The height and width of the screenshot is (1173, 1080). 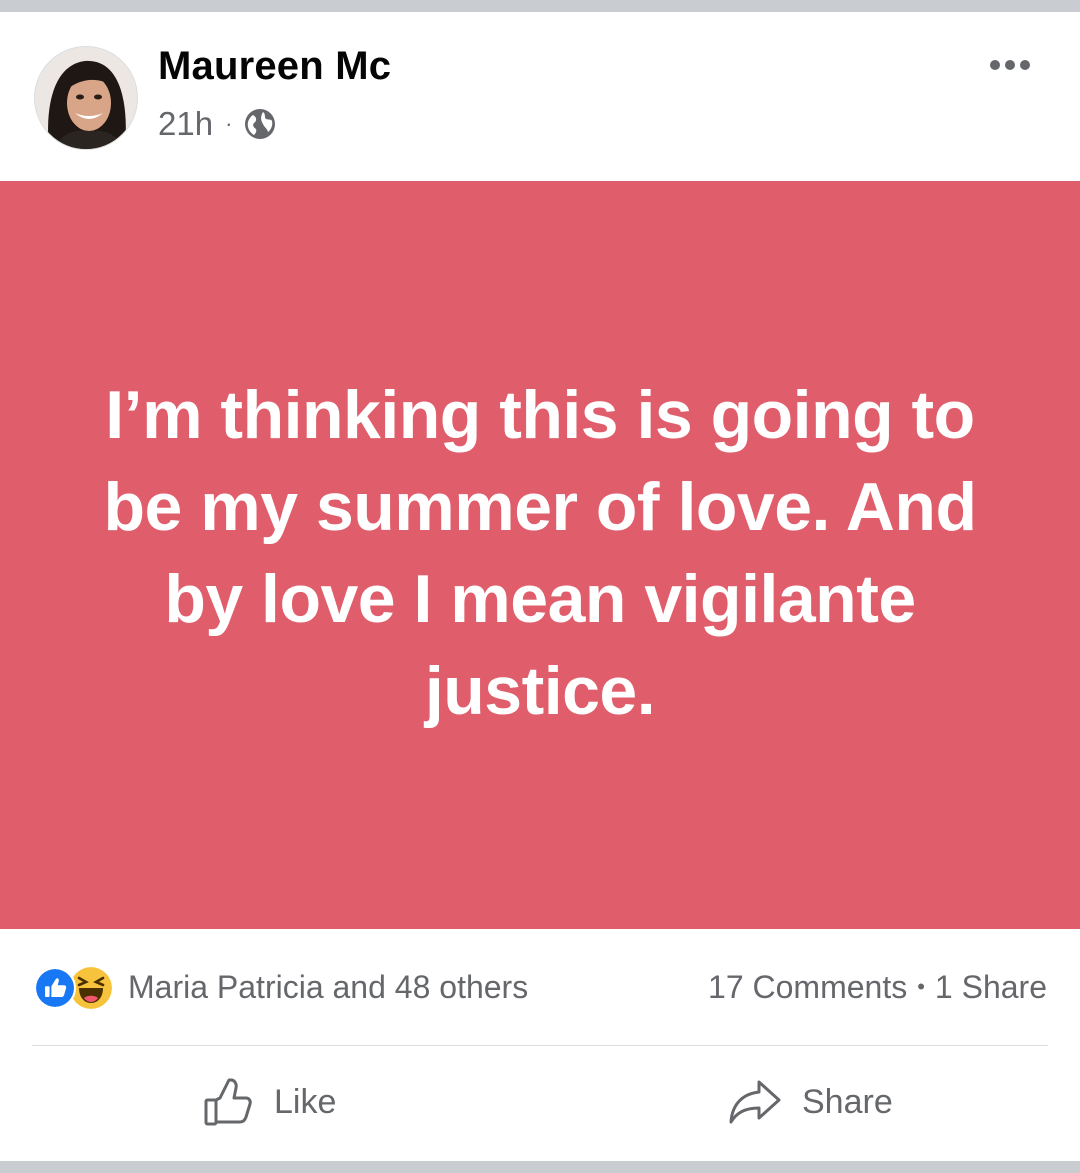 I want to click on share-arrow-icon, so click(x=755, y=1102).